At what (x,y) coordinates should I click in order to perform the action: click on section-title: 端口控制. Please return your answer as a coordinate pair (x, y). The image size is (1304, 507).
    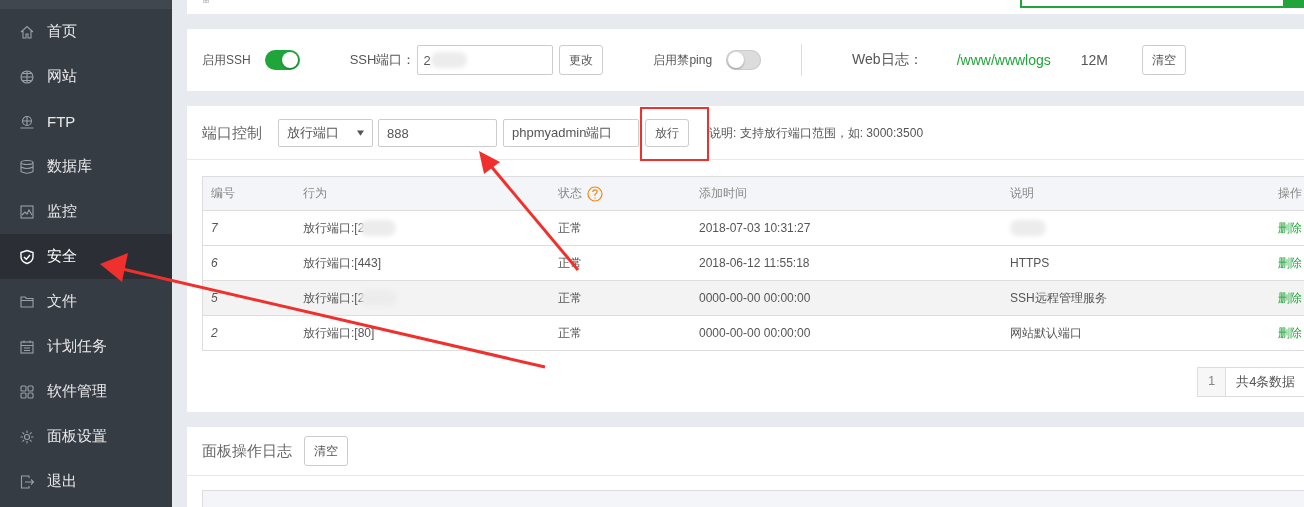
    Looking at the image, I should click on (232, 133).